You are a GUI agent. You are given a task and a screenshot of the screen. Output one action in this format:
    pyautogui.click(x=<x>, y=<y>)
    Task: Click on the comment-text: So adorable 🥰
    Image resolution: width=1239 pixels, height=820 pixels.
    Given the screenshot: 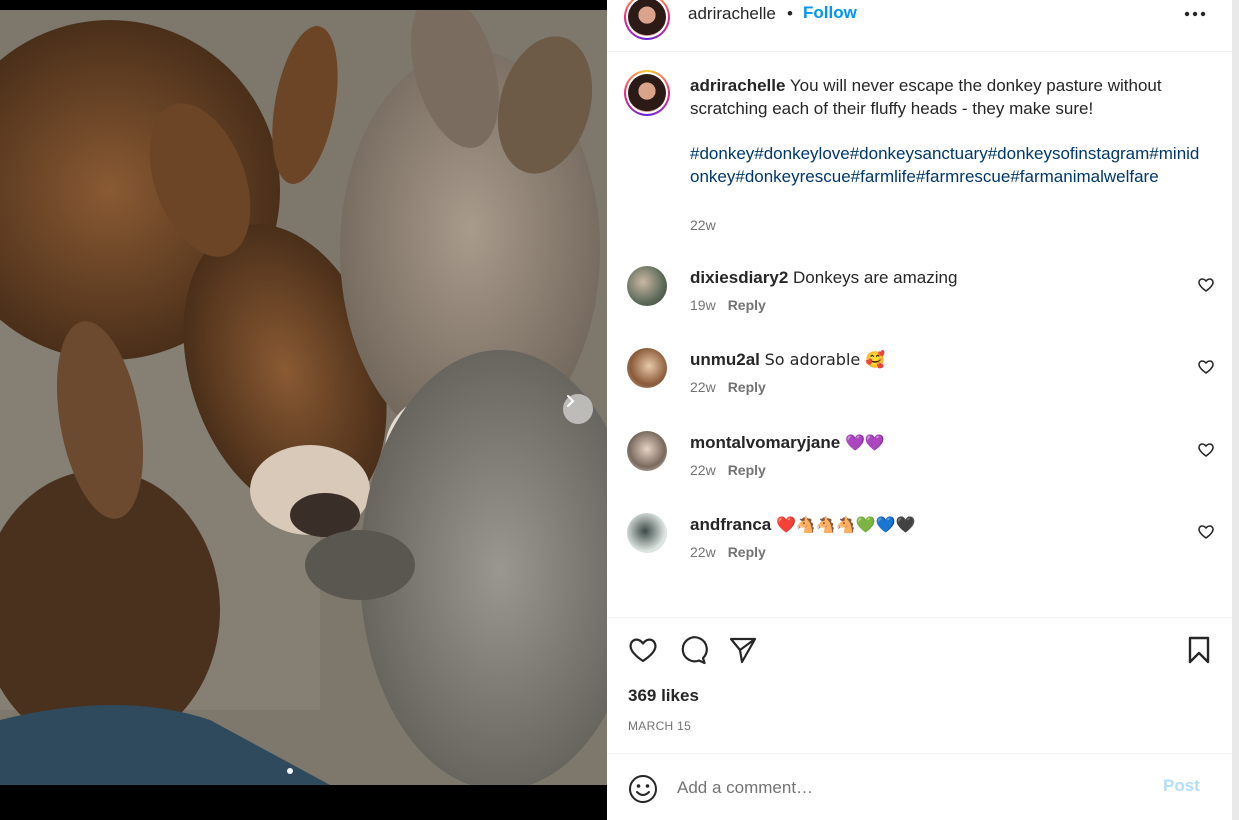 What is the action you would take?
    pyautogui.click(x=825, y=359)
    